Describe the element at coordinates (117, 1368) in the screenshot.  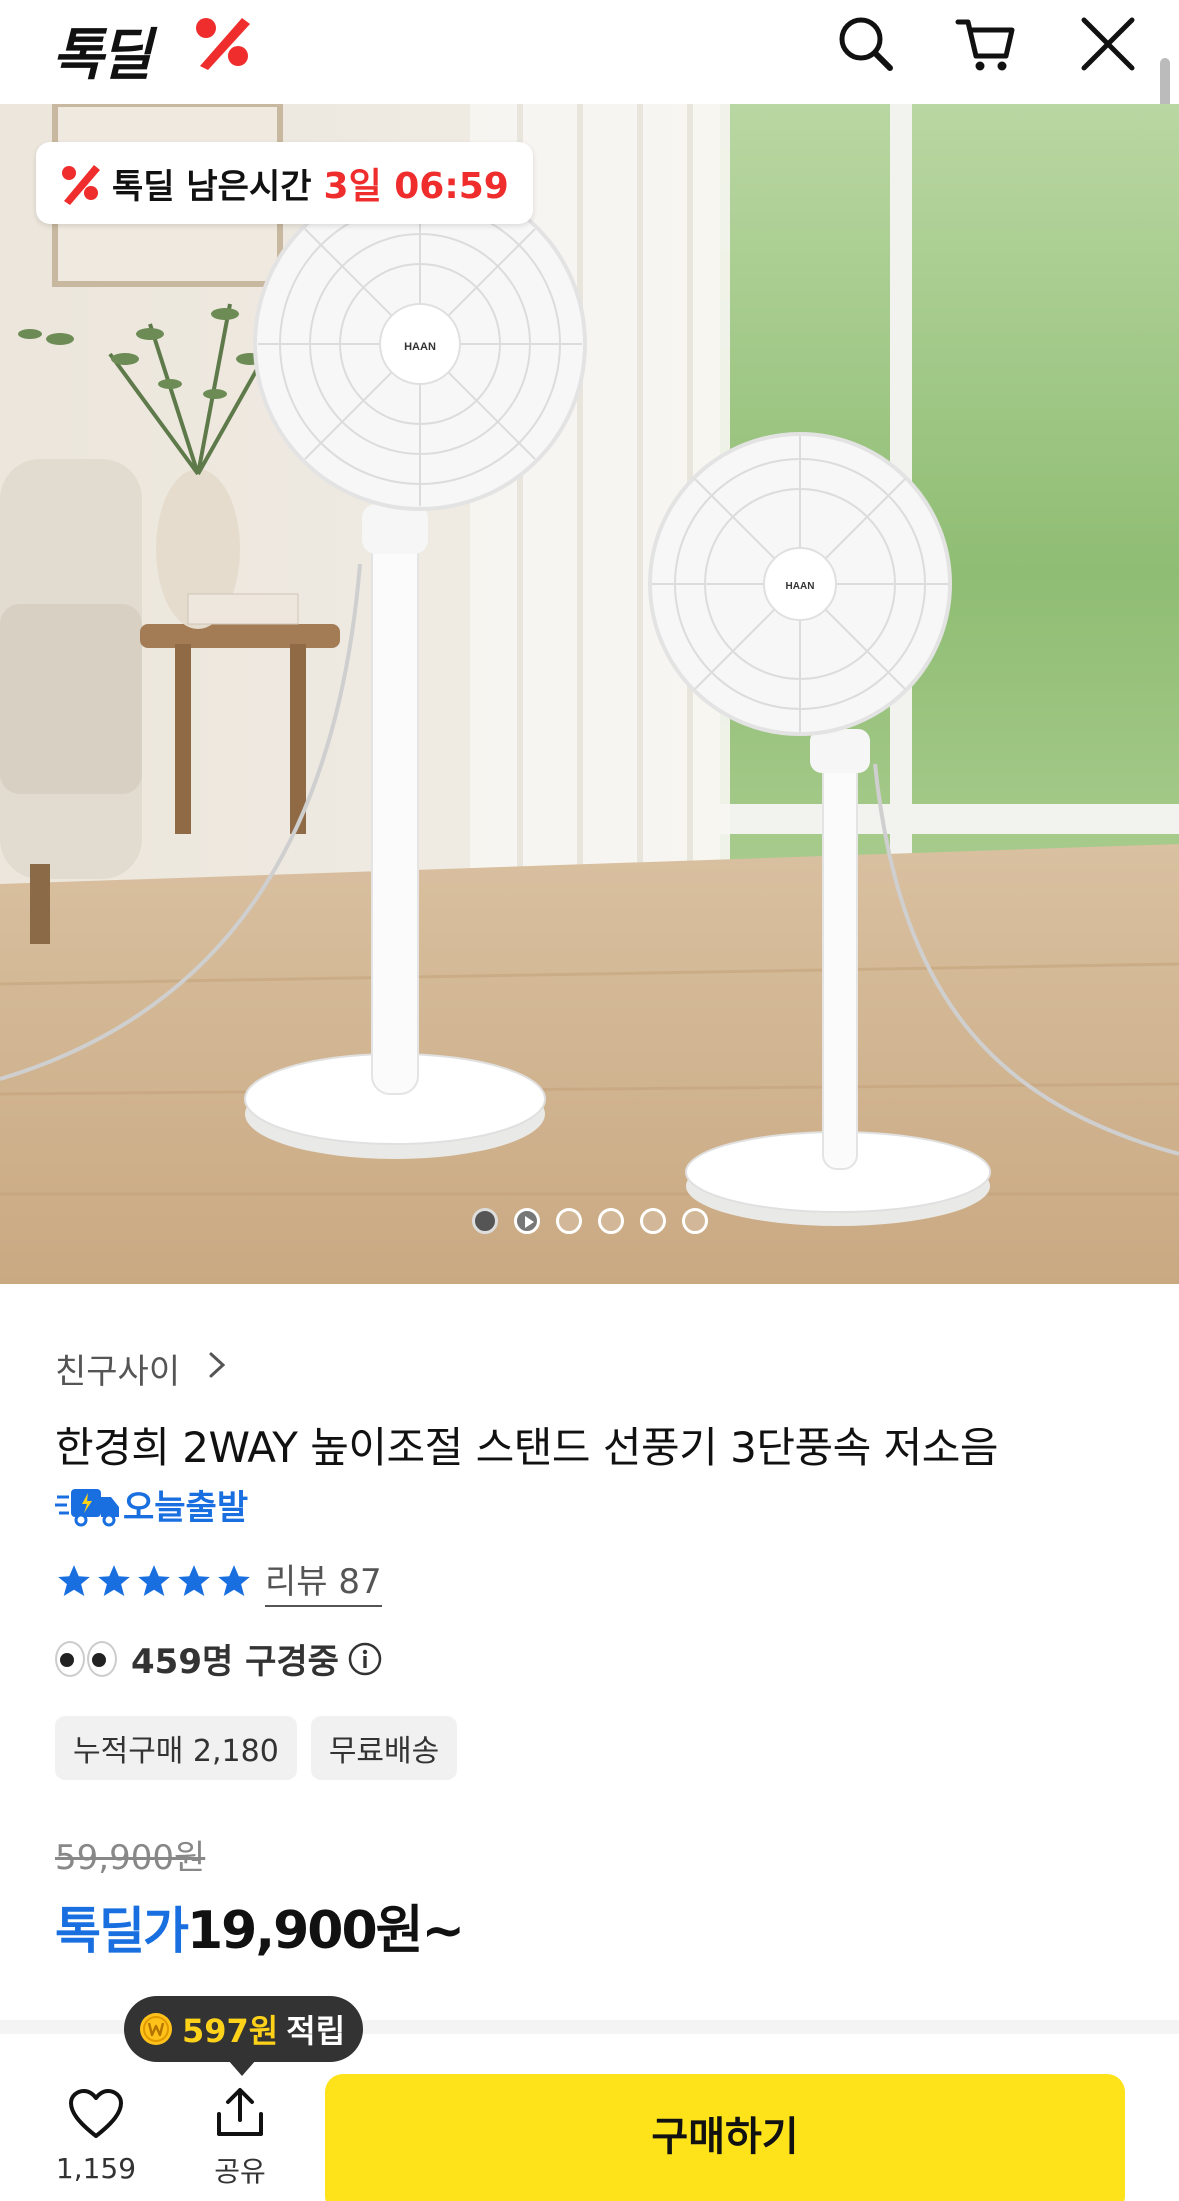
I see `seller-link: 친구사이` at that location.